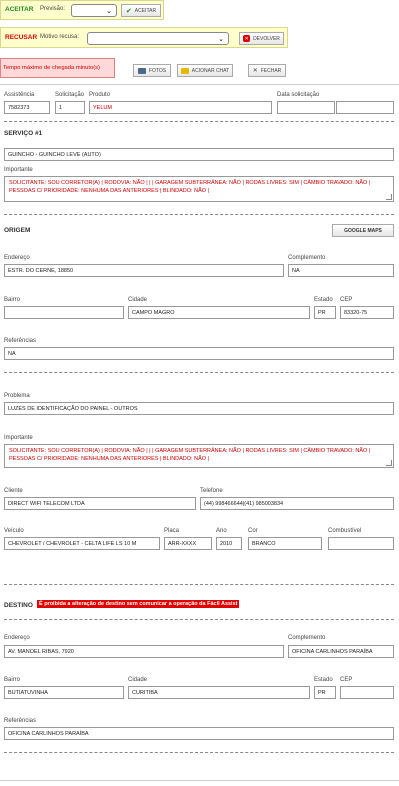 This screenshot has width=399, height=786. Describe the element at coordinates (184, 70) in the screenshot. I see `folder-icon` at that location.